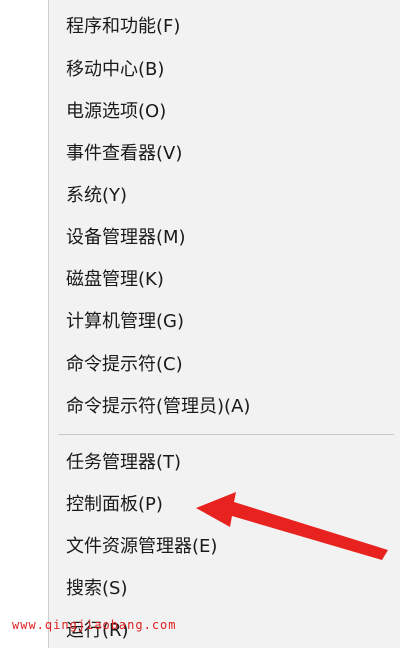 This screenshot has height=648, width=400. What do you see at coordinates (116, 112) in the screenshot?
I see `menu-item-power-options: 电源选项(O)` at bounding box center [116, 112].